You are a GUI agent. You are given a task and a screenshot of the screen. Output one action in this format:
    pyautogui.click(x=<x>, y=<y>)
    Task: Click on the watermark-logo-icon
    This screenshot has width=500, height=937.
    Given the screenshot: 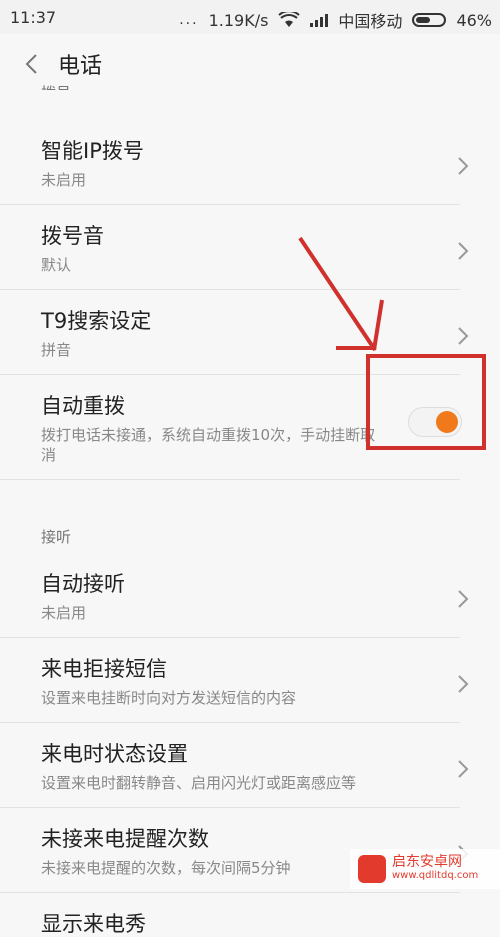 What is the action you would take?
    pyautogui.click(x=372, y=869)
    